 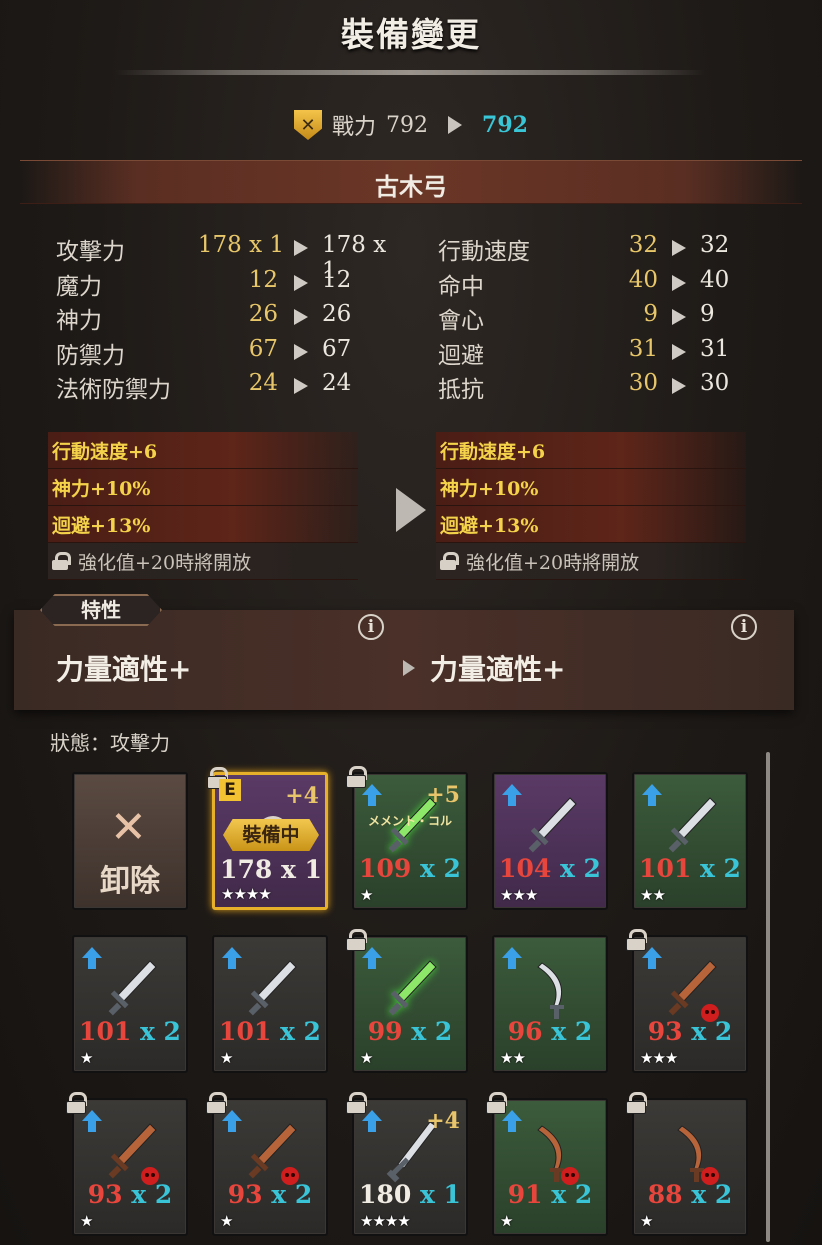 I want to click on card-attack-value: 93, so click(x=245, y=1194).